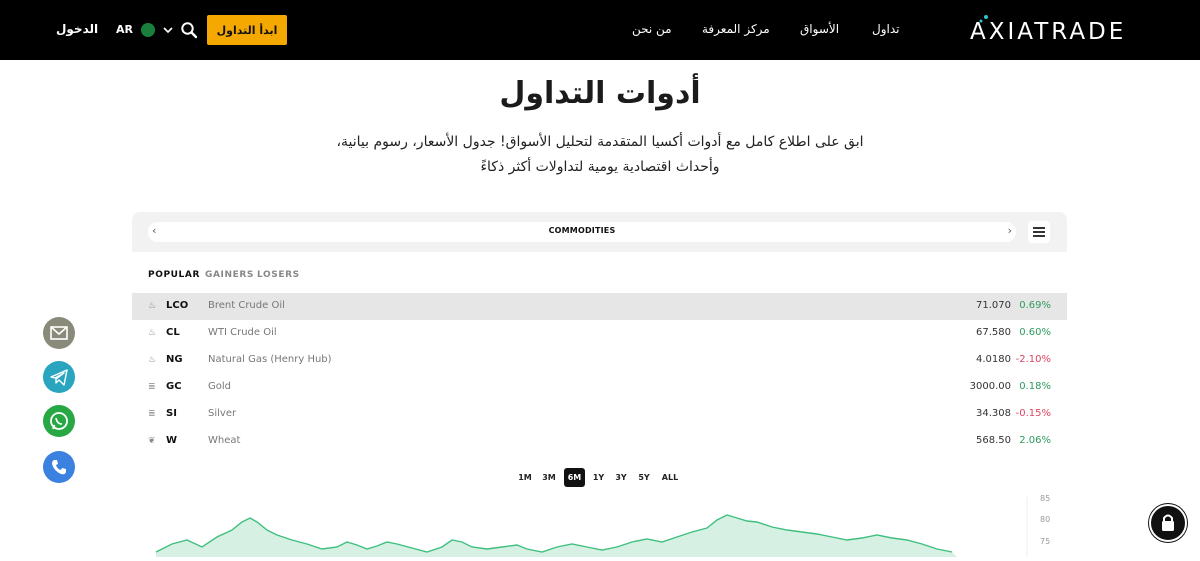  What do you see at coordinates (525, 477) in the screenshot?
I see `range-1m: 1M` at bounding box center [525, 477].